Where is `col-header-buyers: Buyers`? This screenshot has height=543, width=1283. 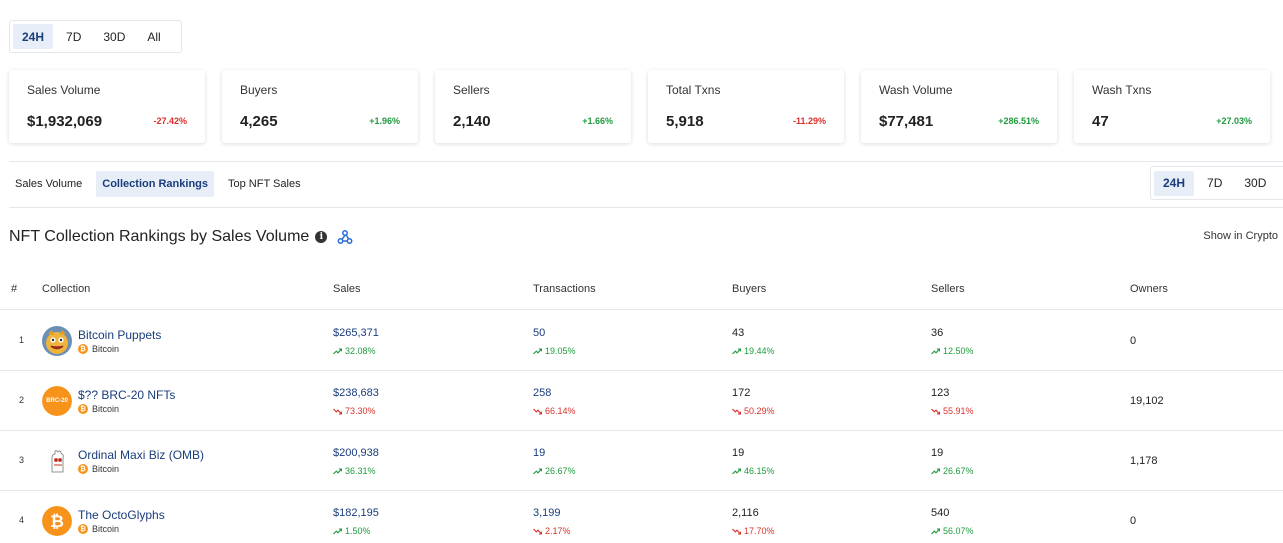 col-header-buyers: Buyers is located at coordinates (749, 289).